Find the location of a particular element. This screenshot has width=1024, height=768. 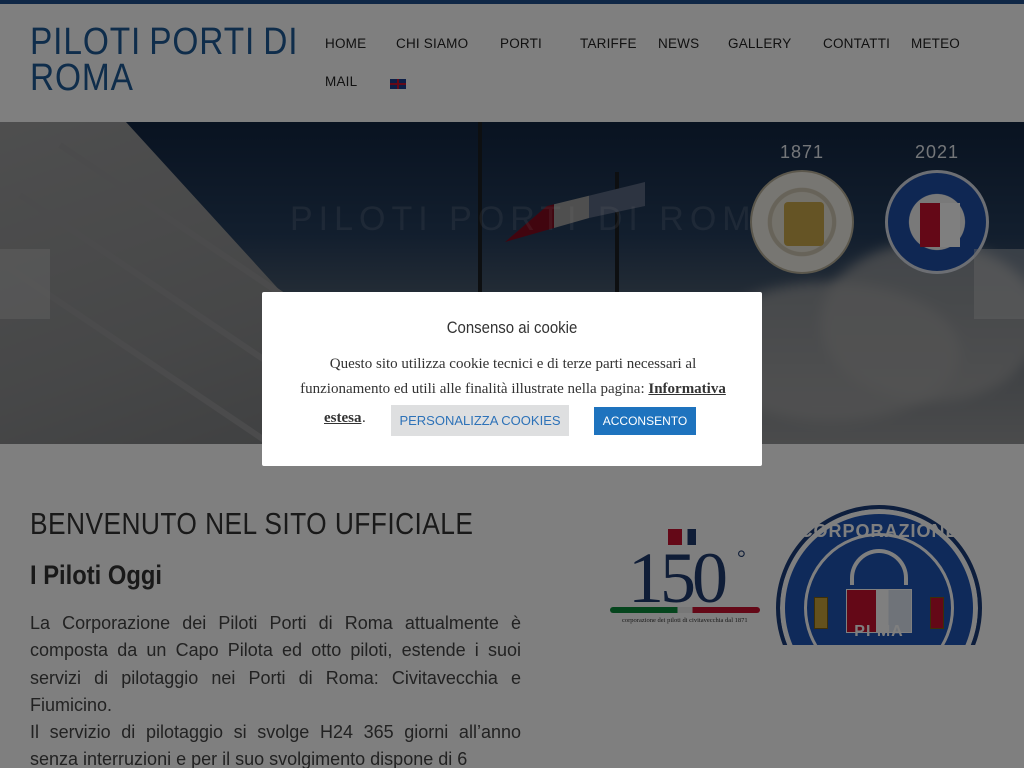

cookie-policy-link-continued: estesa is located at coordinates (343, 418).